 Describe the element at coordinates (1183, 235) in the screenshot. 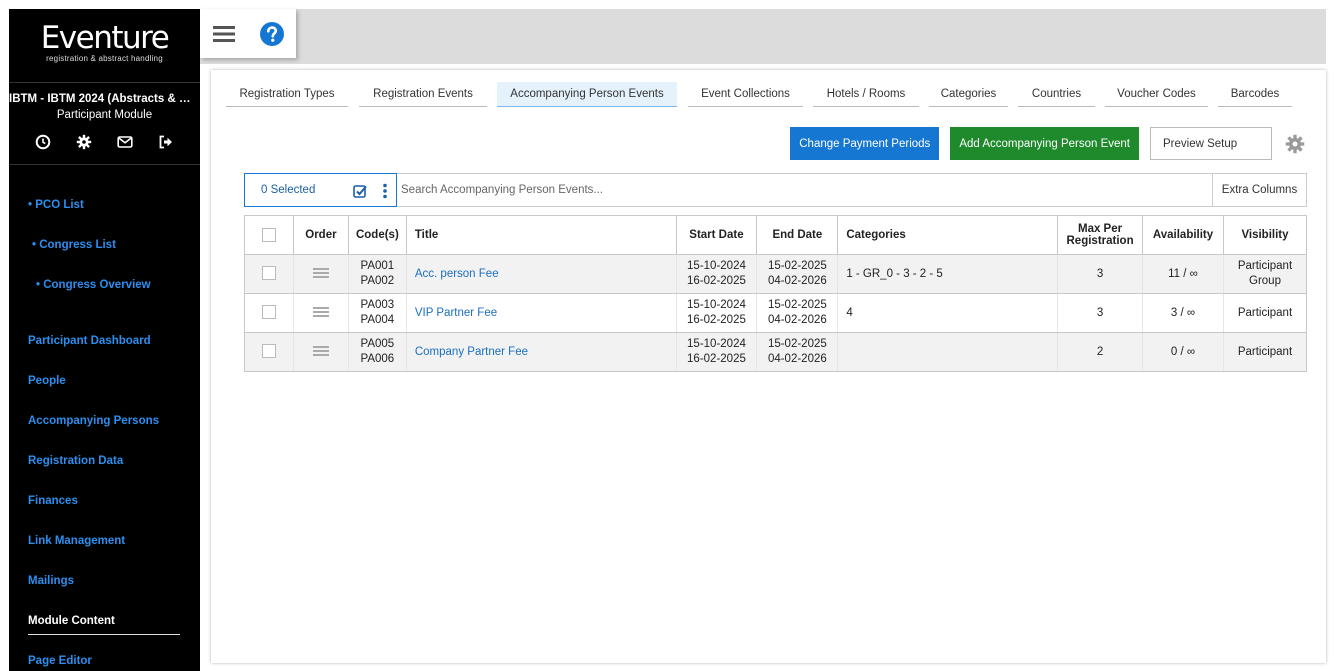

I see `header-availability: Availability` at that location.